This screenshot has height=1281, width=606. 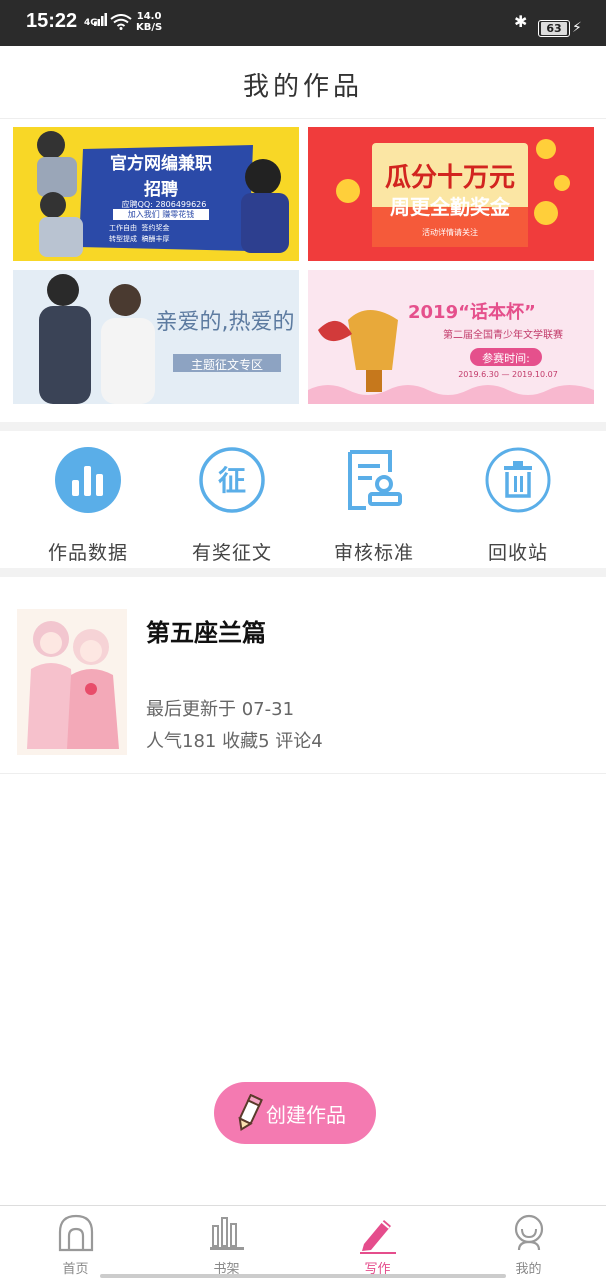 What do you see at coordinates (226, 365) in the screenshot?
I see `banner-theme-subtitle: 主题征文专区` at bounding box center [226, 365].